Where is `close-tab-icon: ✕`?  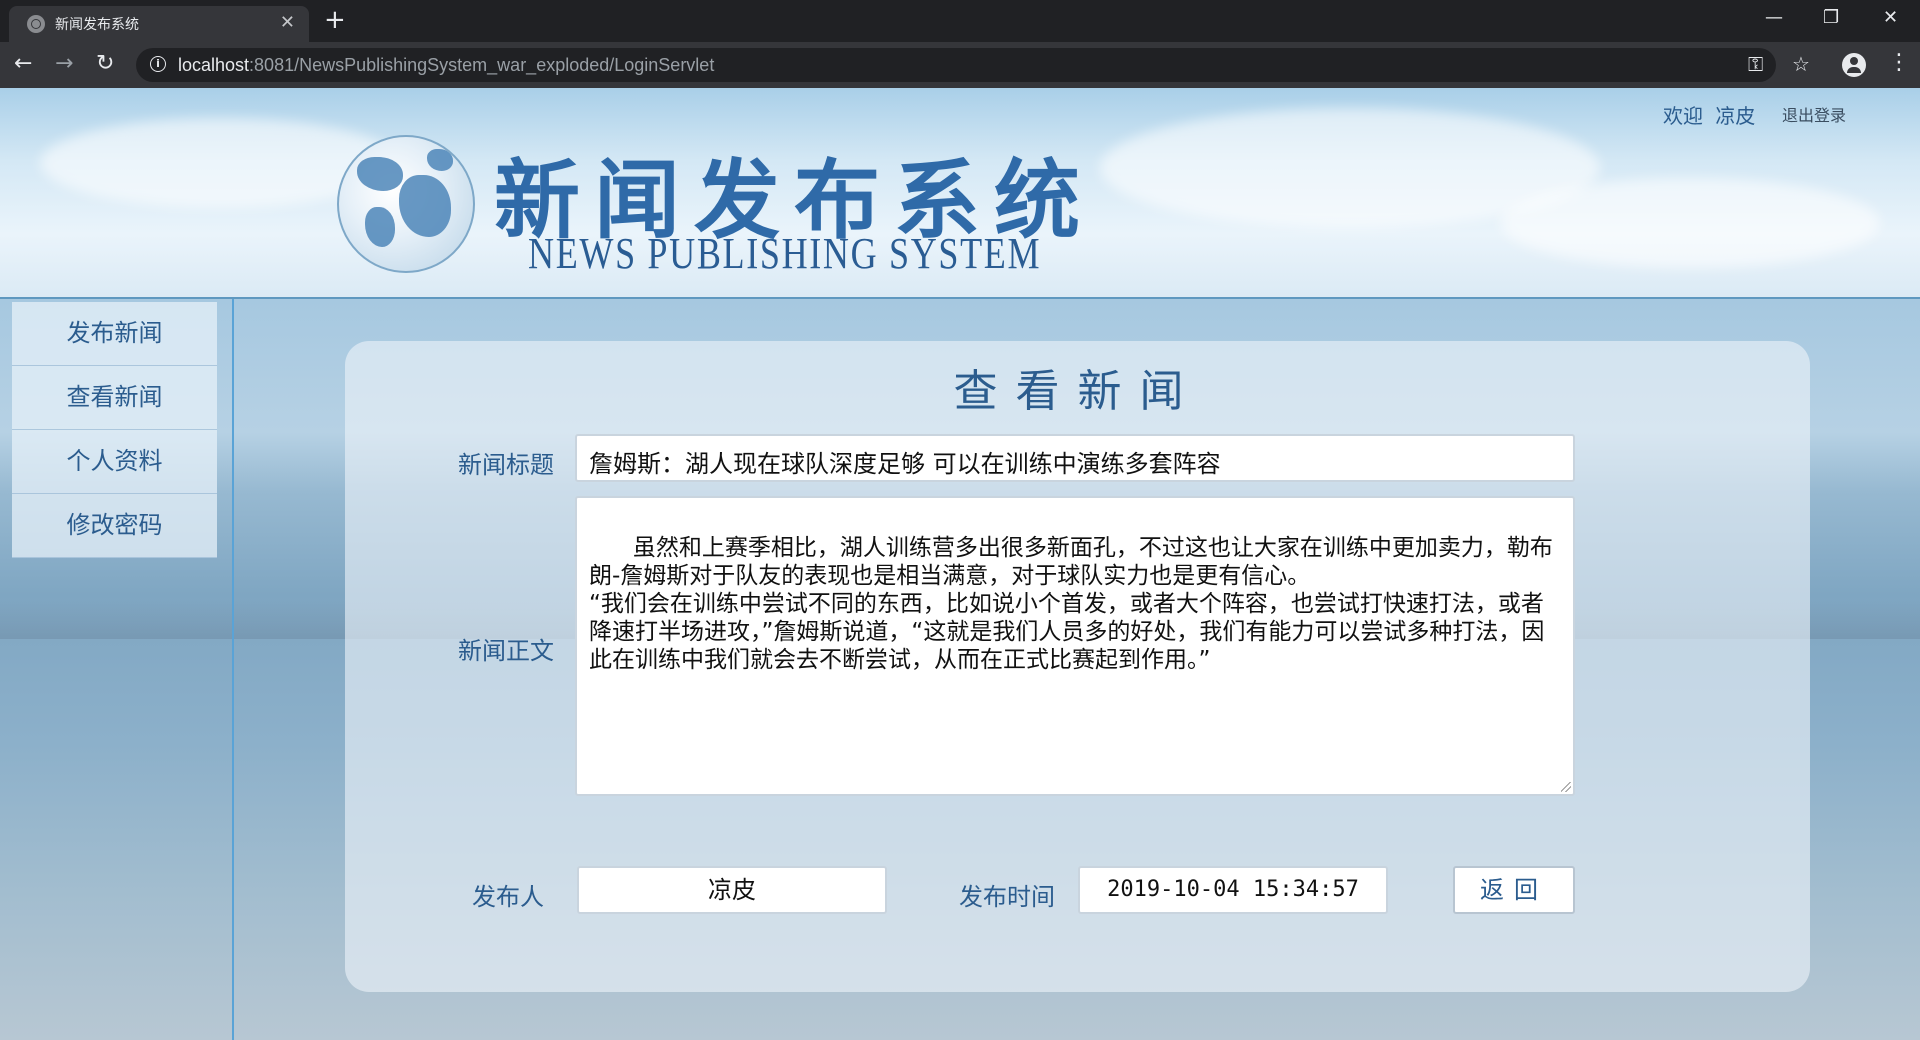 close-tab-icon: ✕ is located at coordinates (287, 23).